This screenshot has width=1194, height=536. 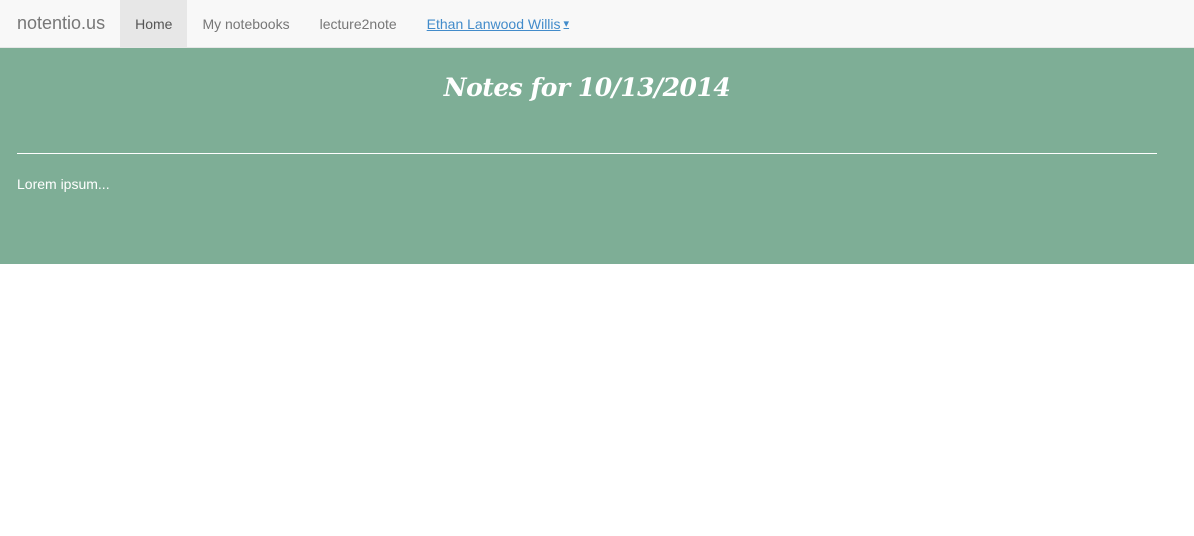 What do you see at coordinates (60, 23) in the screenshot?
I see `brand-link: notentio.us` at bounding box center [60, 23].